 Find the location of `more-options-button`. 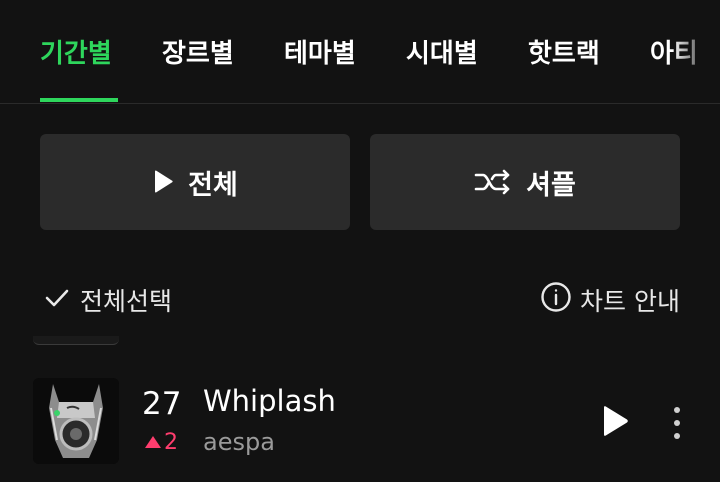

more-options-button is located at coordinates (677, 425).